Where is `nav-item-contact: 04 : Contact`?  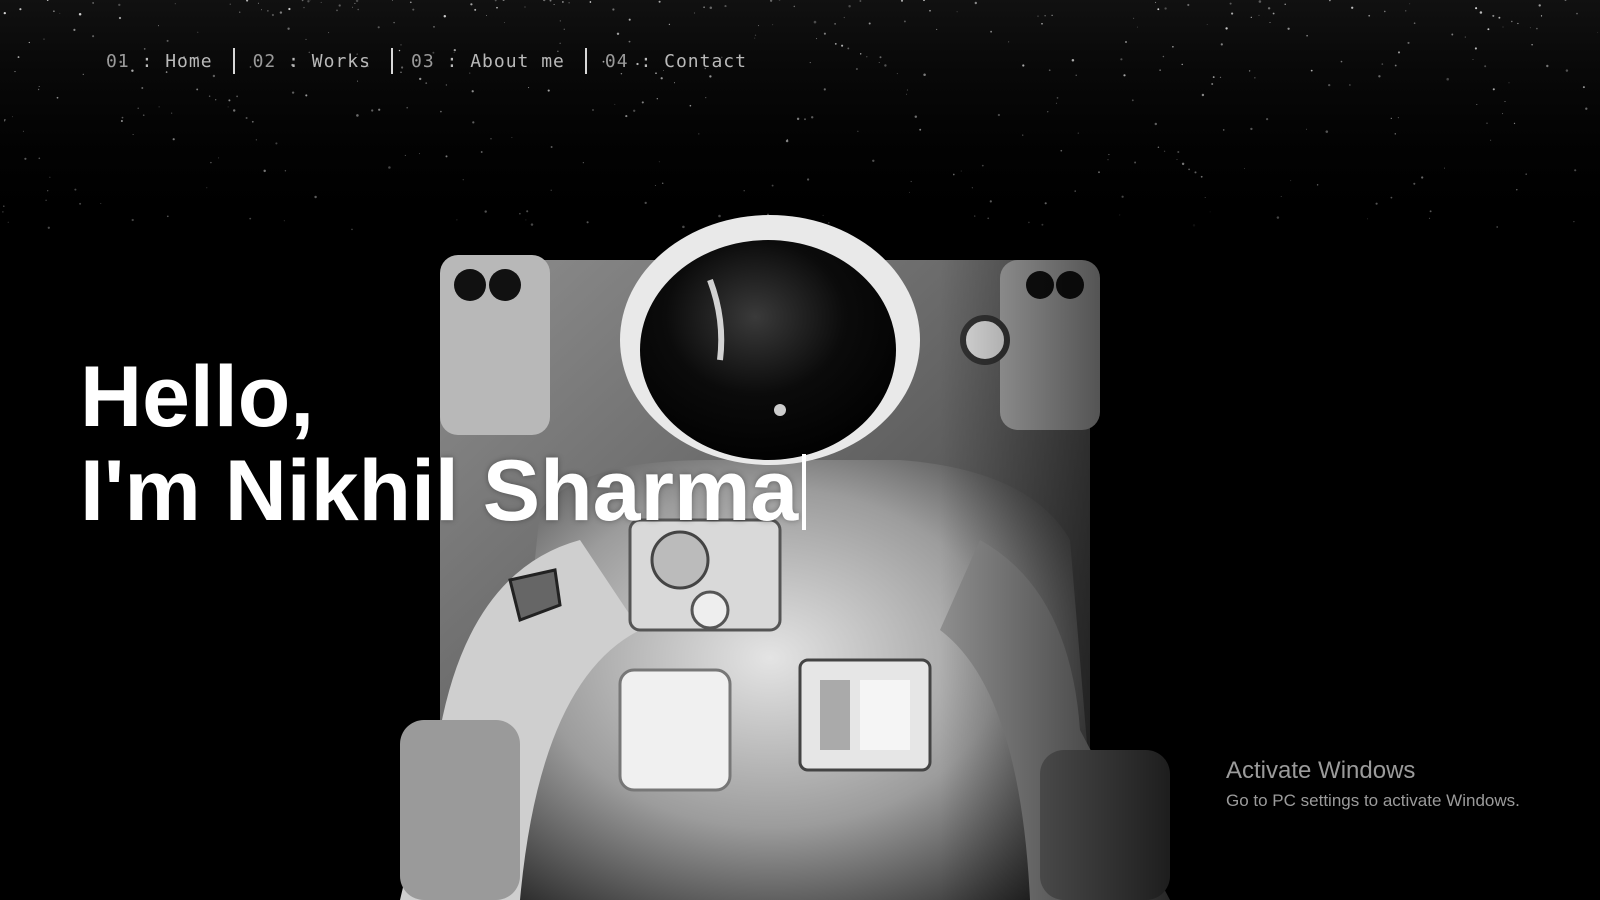
nav-item-contact: 04 : Contact is located at coordinates (676, 61).